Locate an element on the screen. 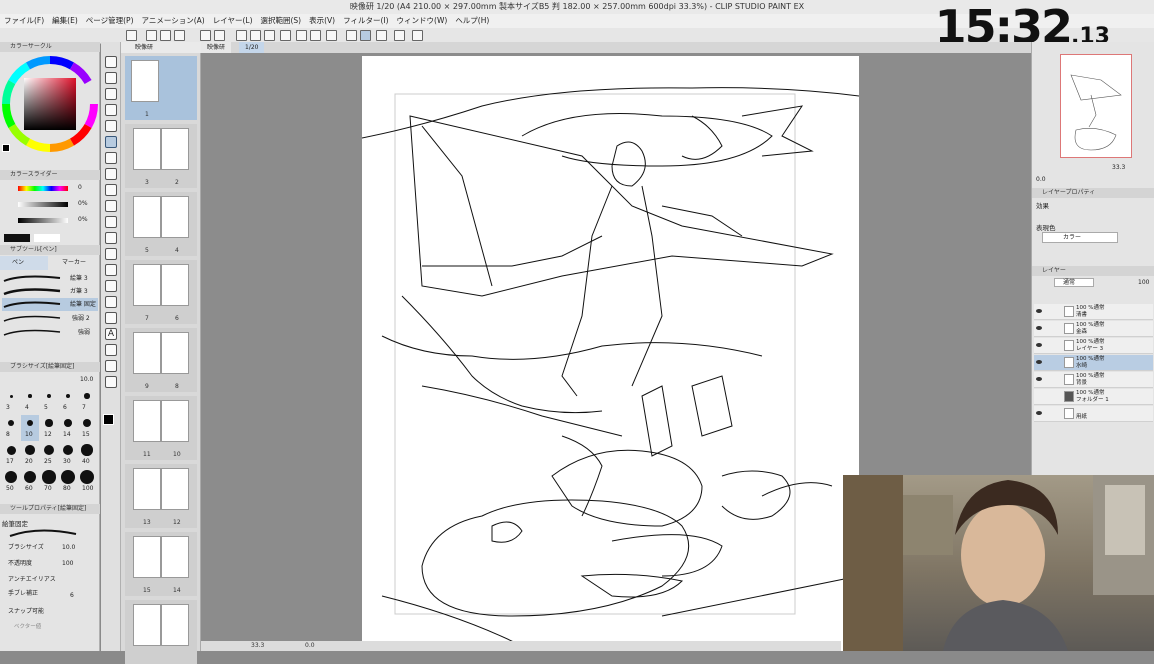 Image resolution: width=1154 pixels, height=664 pixels. move-tool-icon is located at coordinates (111, 94).